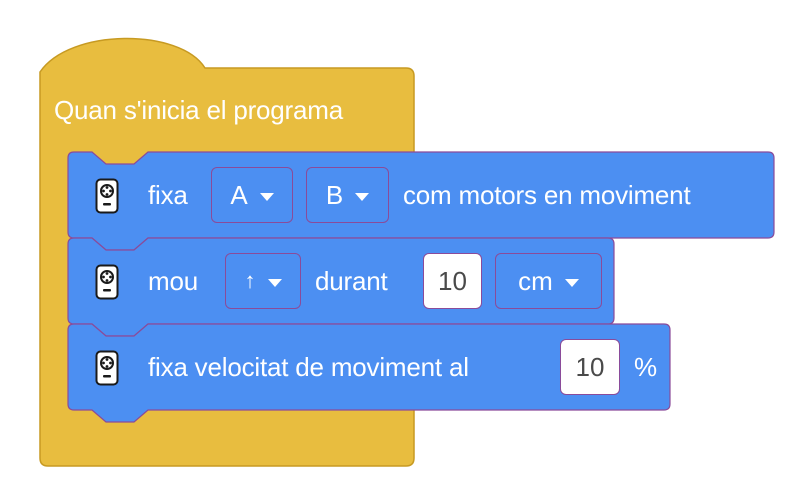  I want to click on block1-label-fixa: fixa, so click(168, 195).